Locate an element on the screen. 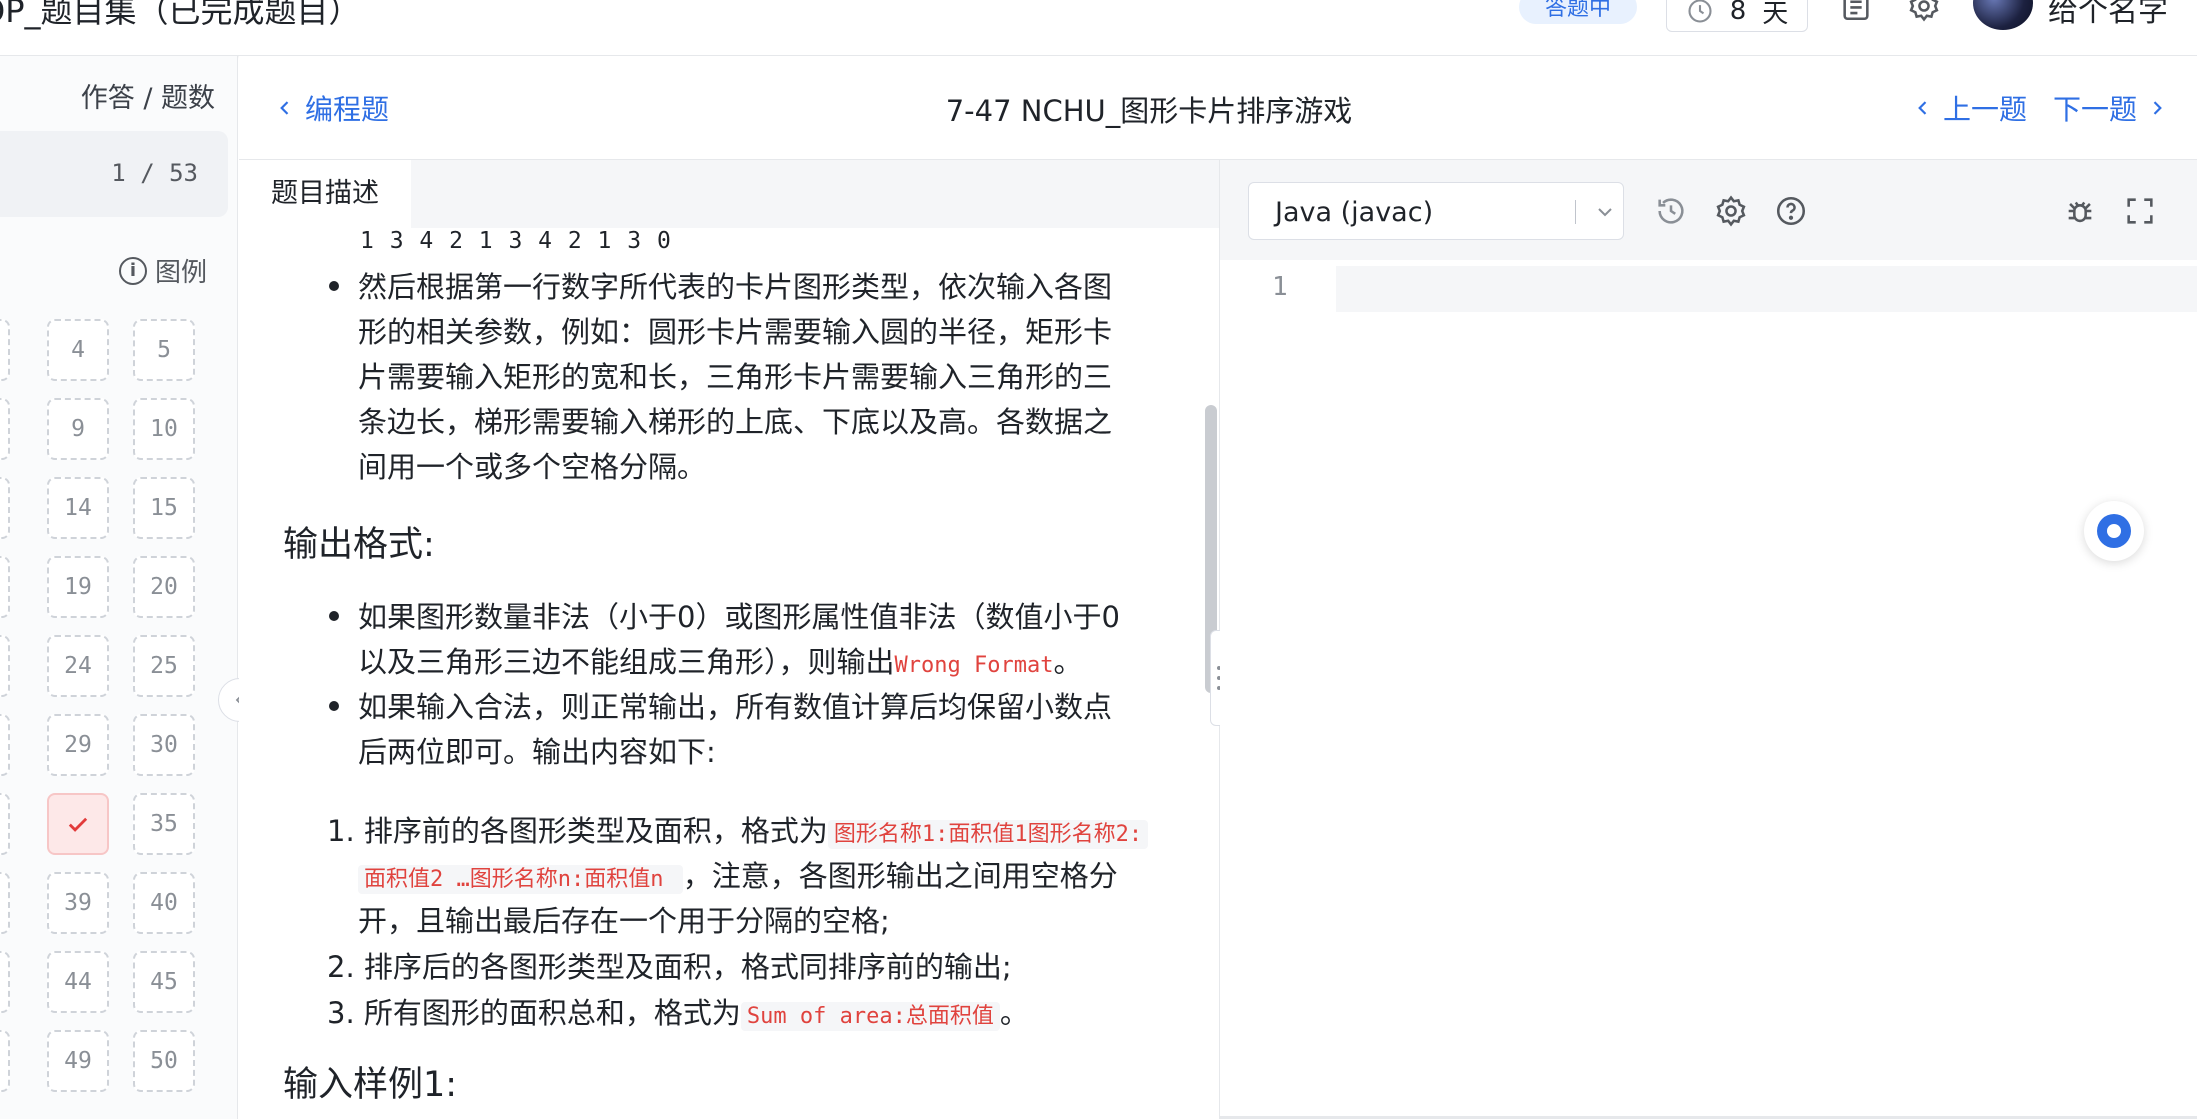 Image resolution: width=2197 pixels, height=1119 pixels. legend-label: 图例 is located at coordinates (180, 273).